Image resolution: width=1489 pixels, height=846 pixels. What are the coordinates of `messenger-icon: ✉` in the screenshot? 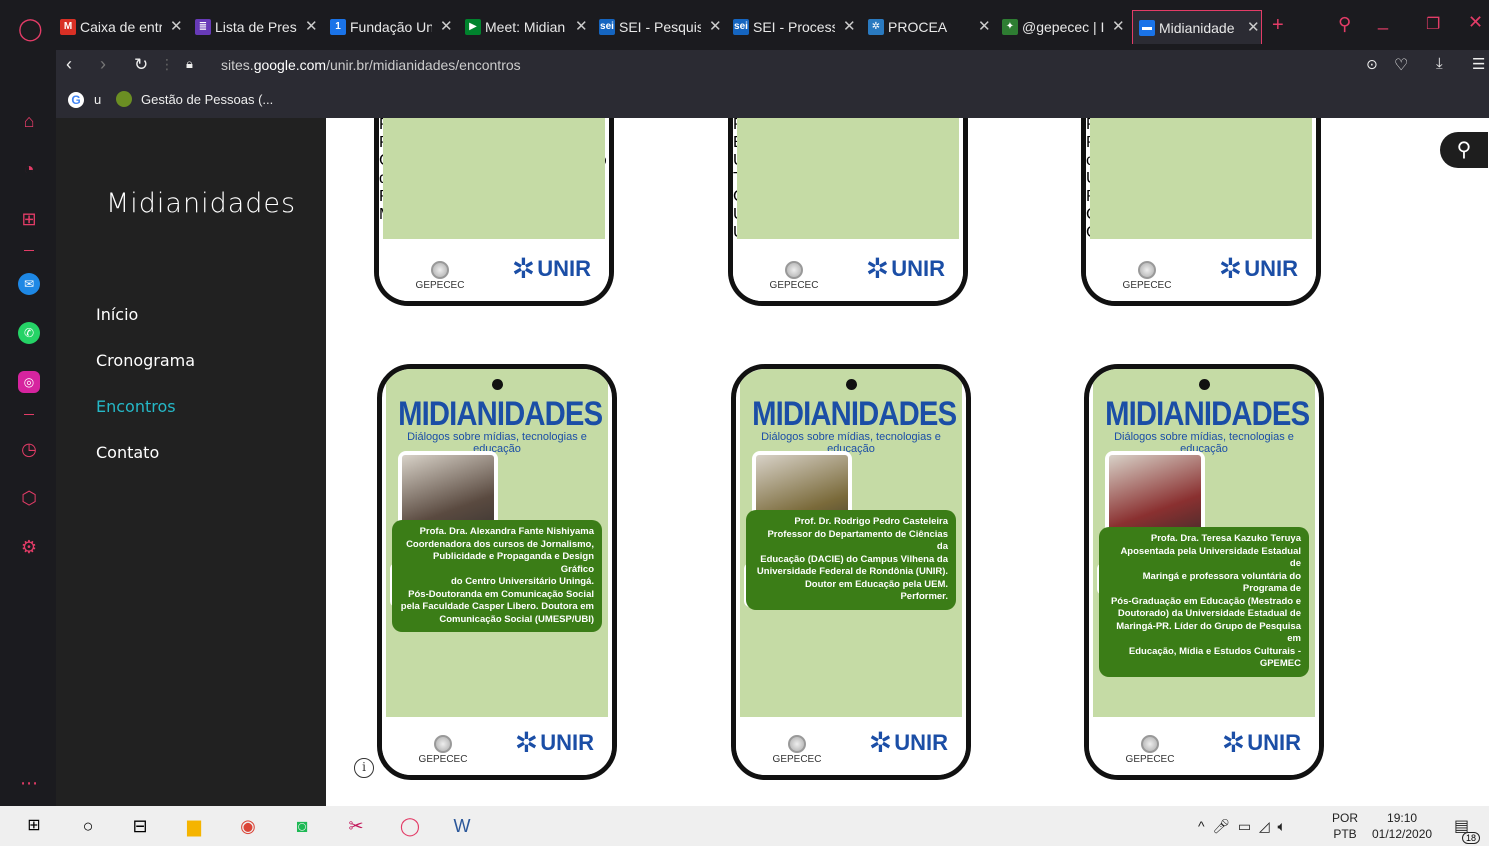 It's located at (29, 284).